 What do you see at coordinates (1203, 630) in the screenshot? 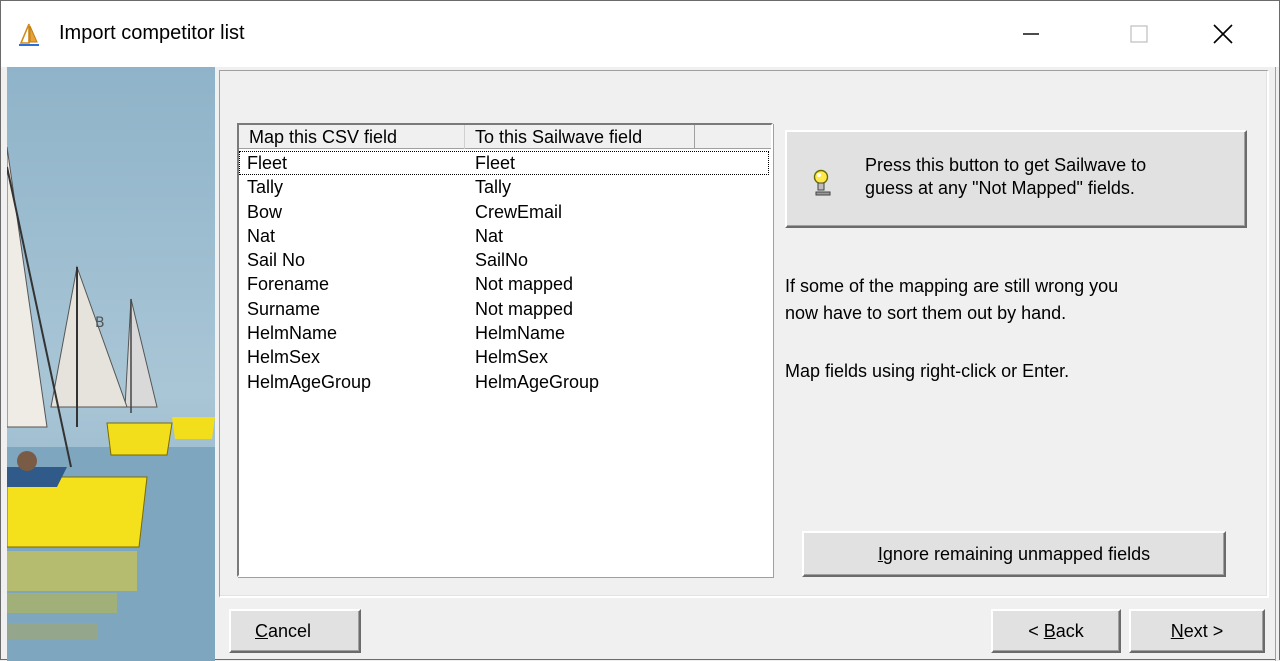
I see `next-button-label: ext >` at bounding box center [1203, 630].